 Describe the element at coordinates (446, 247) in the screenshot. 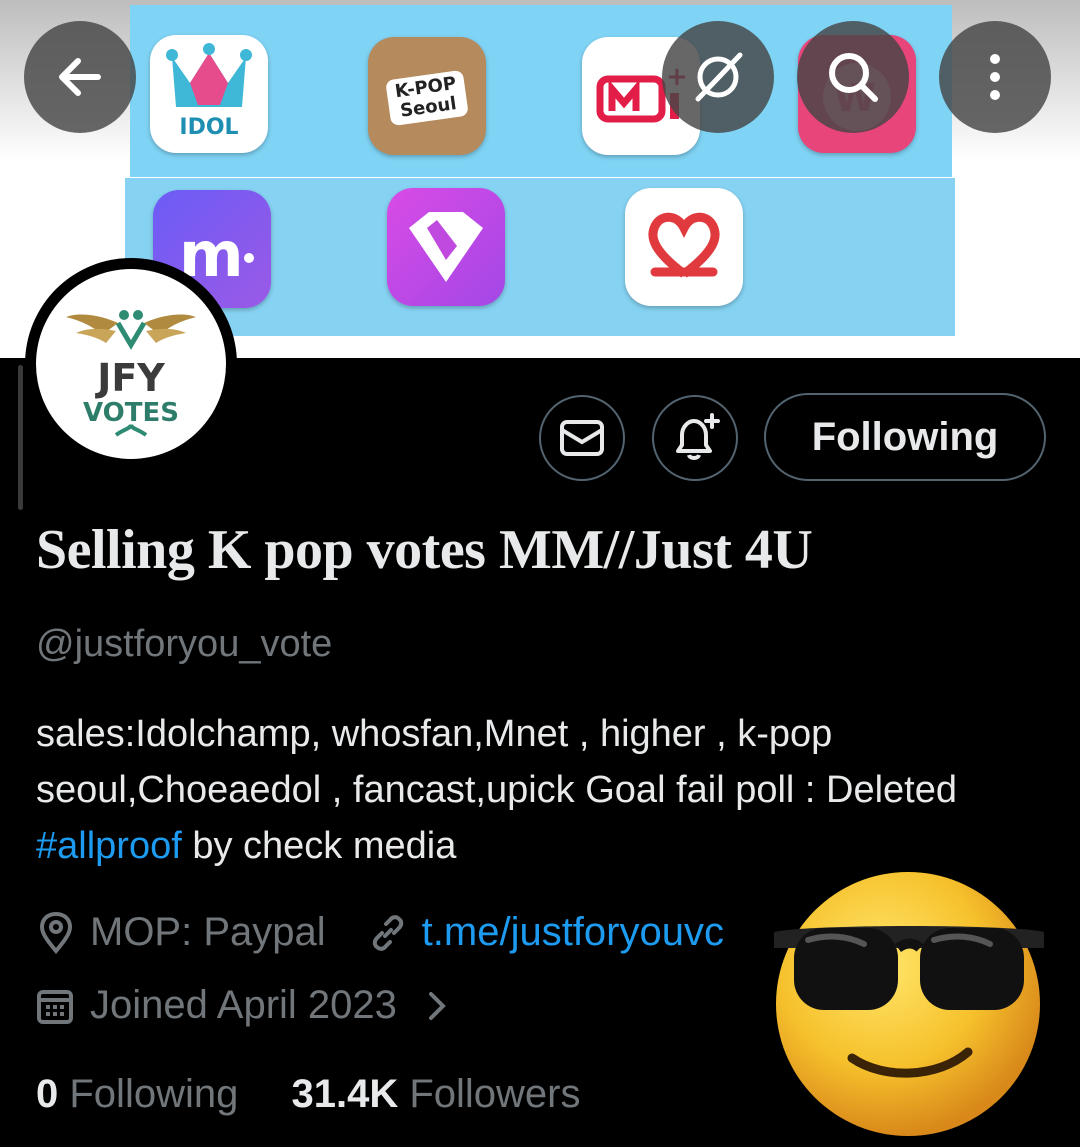

I see `upick-app-icon` at that location.